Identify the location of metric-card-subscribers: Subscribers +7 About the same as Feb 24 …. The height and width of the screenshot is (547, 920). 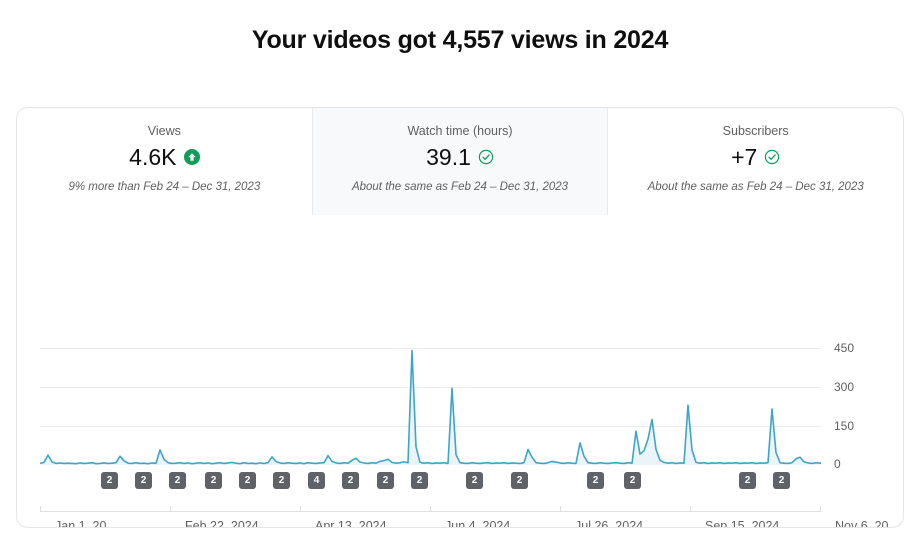
(755, 161).